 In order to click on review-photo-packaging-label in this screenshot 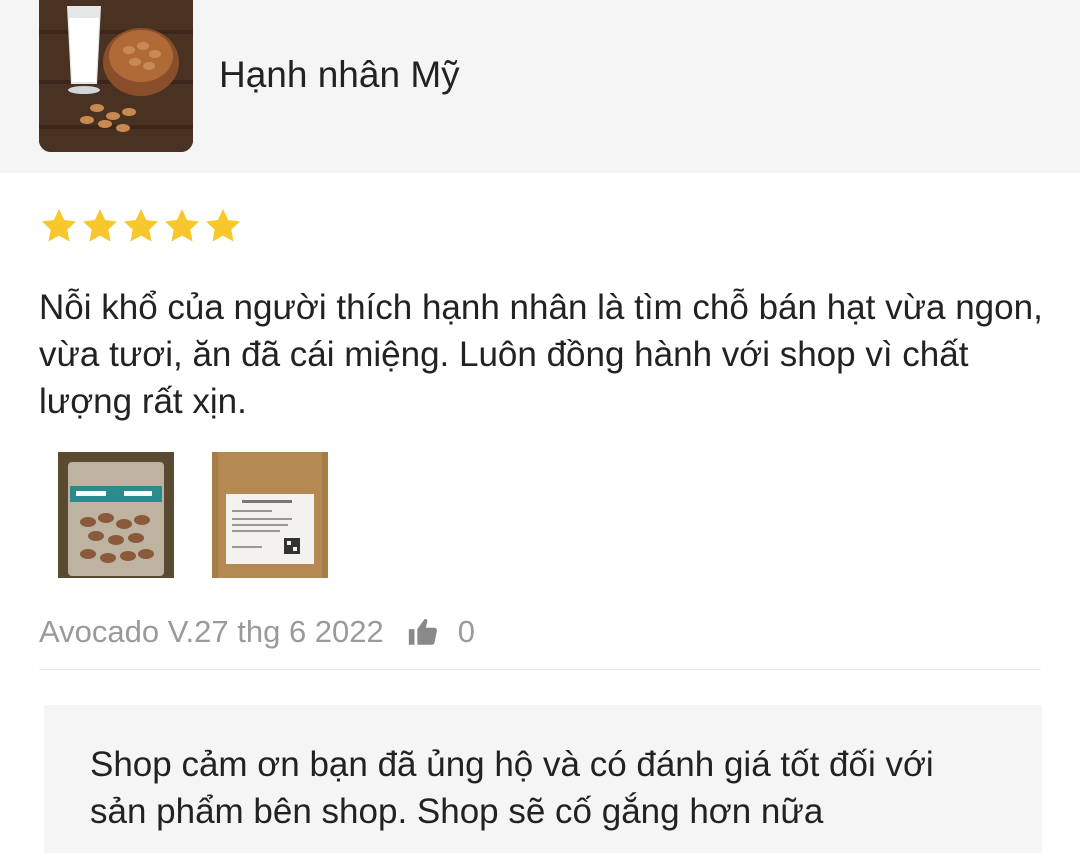, I will do `click(270, 515)`.